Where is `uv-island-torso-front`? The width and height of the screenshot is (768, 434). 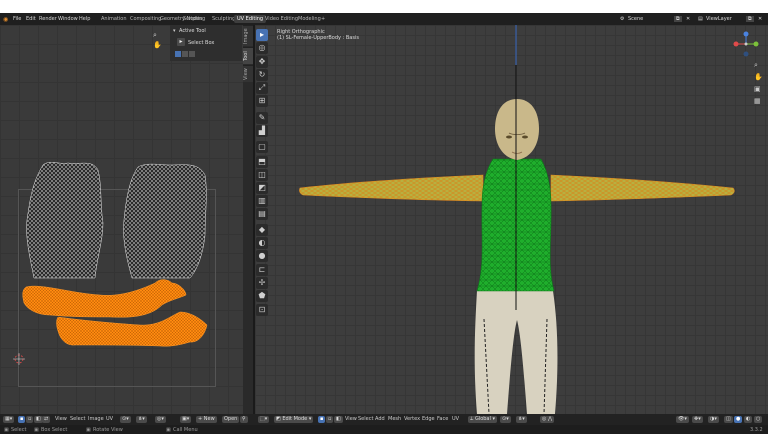
uv-island-torso-front is located at coordinates (65, 220).